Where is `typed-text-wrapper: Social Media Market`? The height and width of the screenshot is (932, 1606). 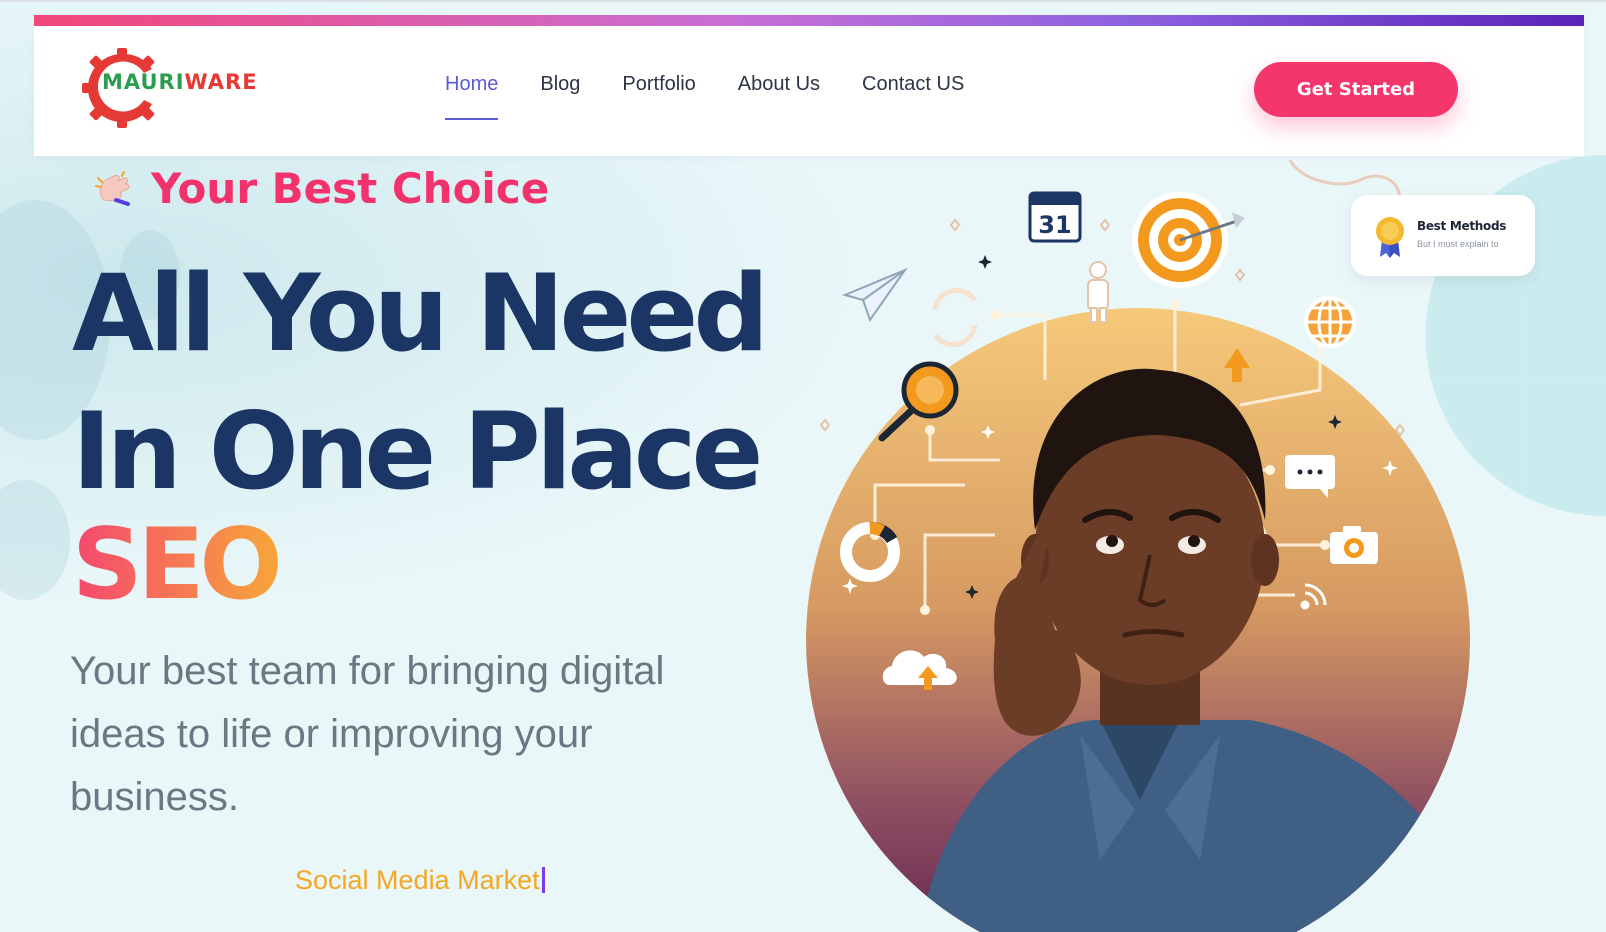
typed-text-wrapper: Social Media Market is located at coordinates (420, 880).